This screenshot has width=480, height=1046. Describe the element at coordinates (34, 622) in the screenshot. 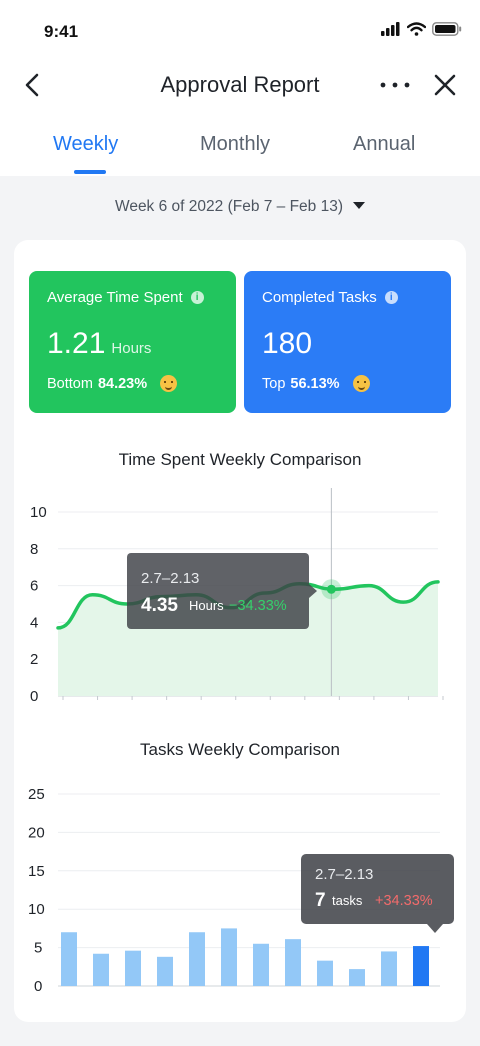

I see `y-tick-label: 4` at that location.